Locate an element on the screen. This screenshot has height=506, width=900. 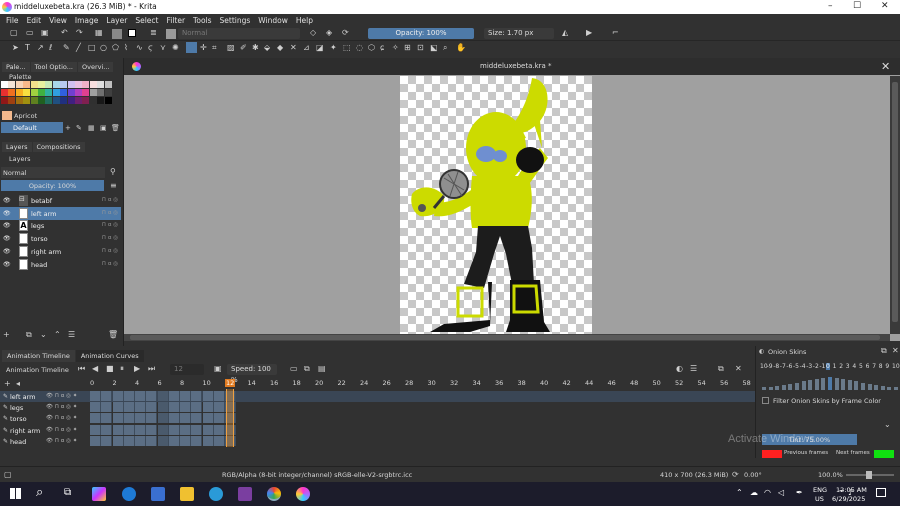
palette-grid-icon: ▦ is located at coordinates (91, 128).